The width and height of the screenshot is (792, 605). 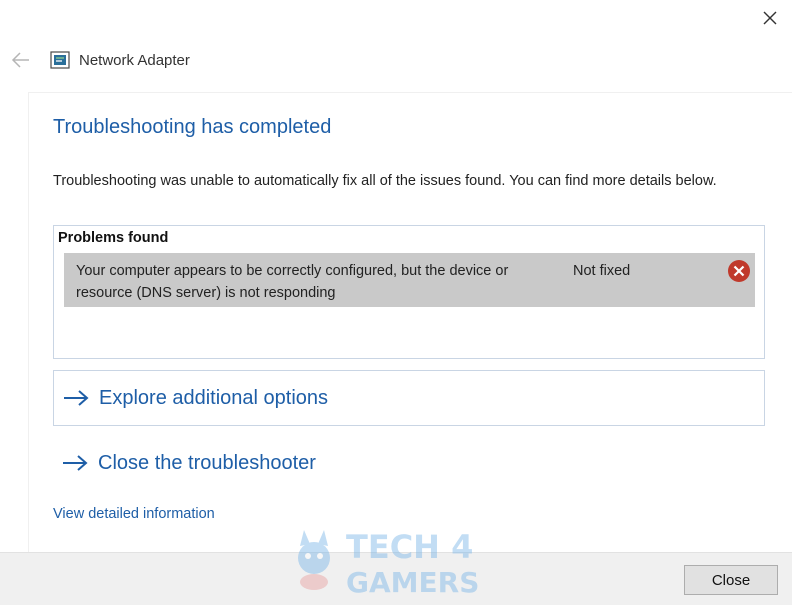 I want to click on explore-options-label: Explore additional options, so click(x=214, y=397).